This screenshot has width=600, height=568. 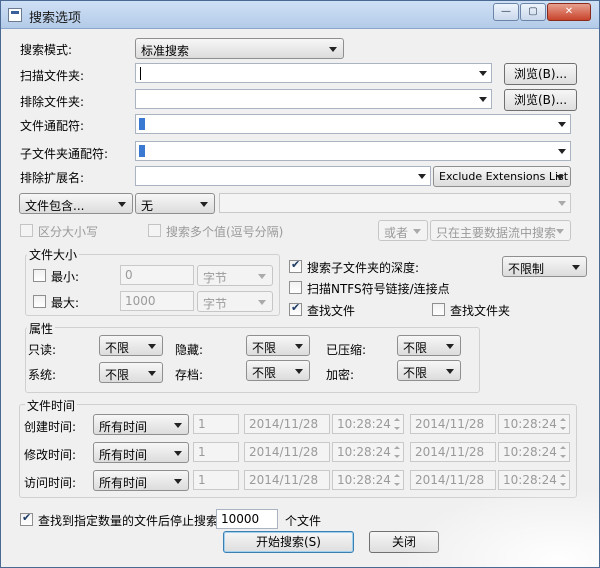 I want to click on maximize-button: ▢, so click(x=533, y=12).